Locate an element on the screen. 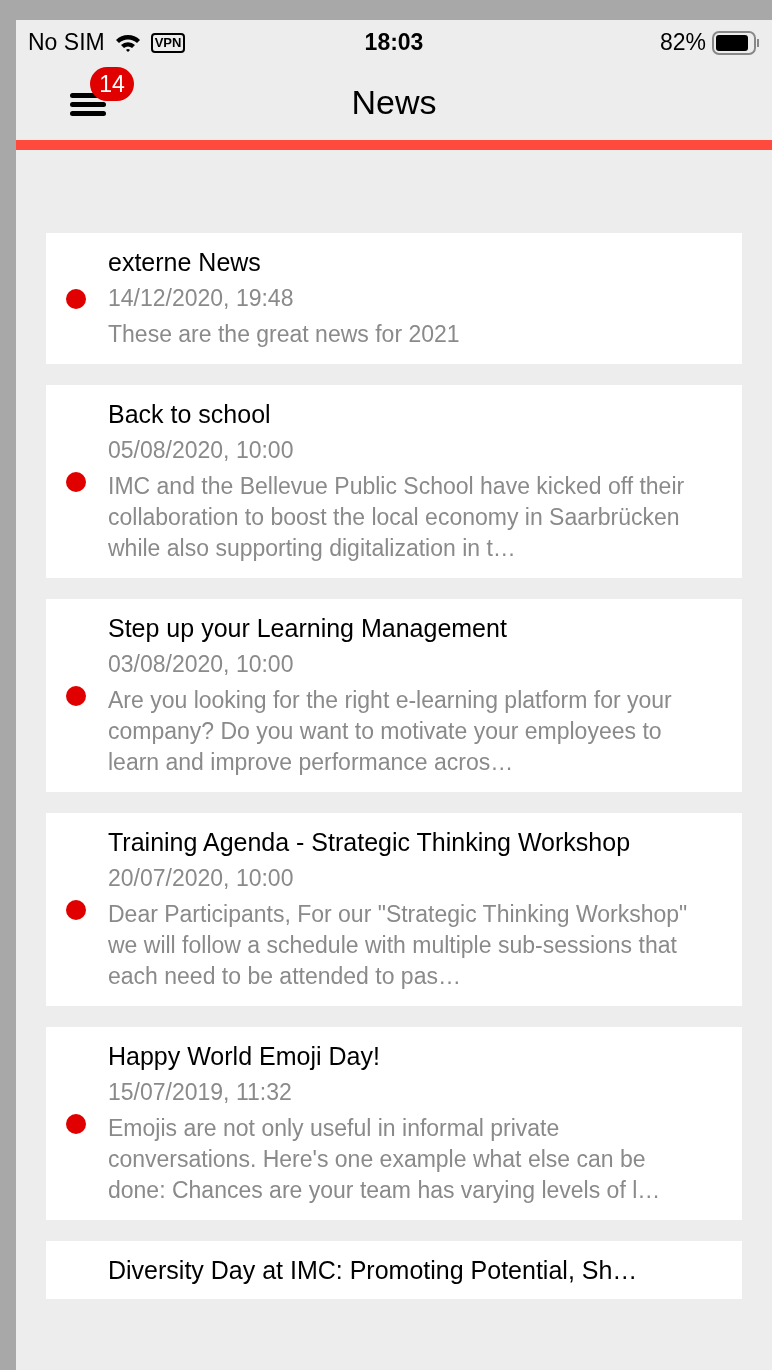  news-date: 14/12/2020, 19:48 is located at coordinates (201, 298).